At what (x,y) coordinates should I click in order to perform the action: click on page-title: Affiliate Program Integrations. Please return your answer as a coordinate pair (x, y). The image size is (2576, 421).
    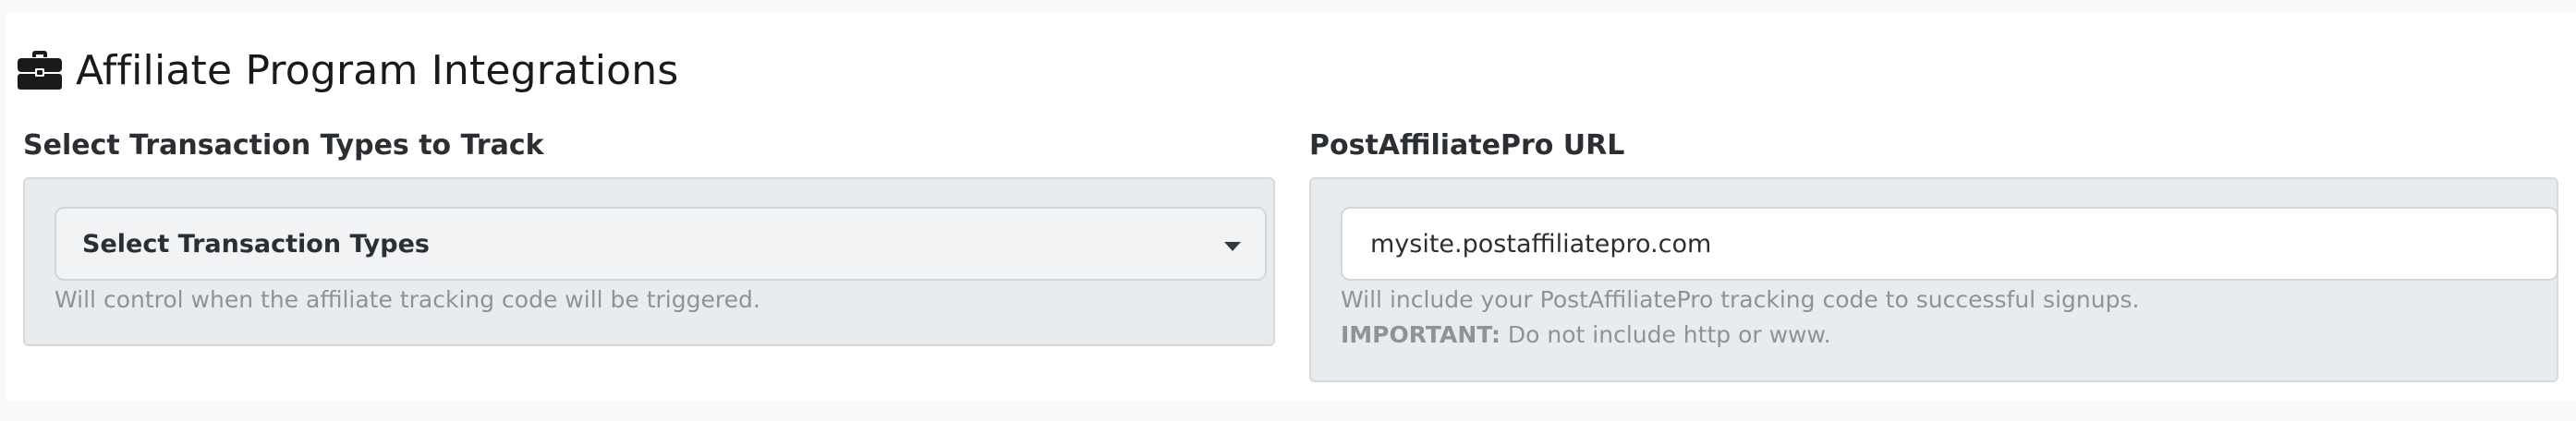
    Looking at the image, I should click on (377, 70).